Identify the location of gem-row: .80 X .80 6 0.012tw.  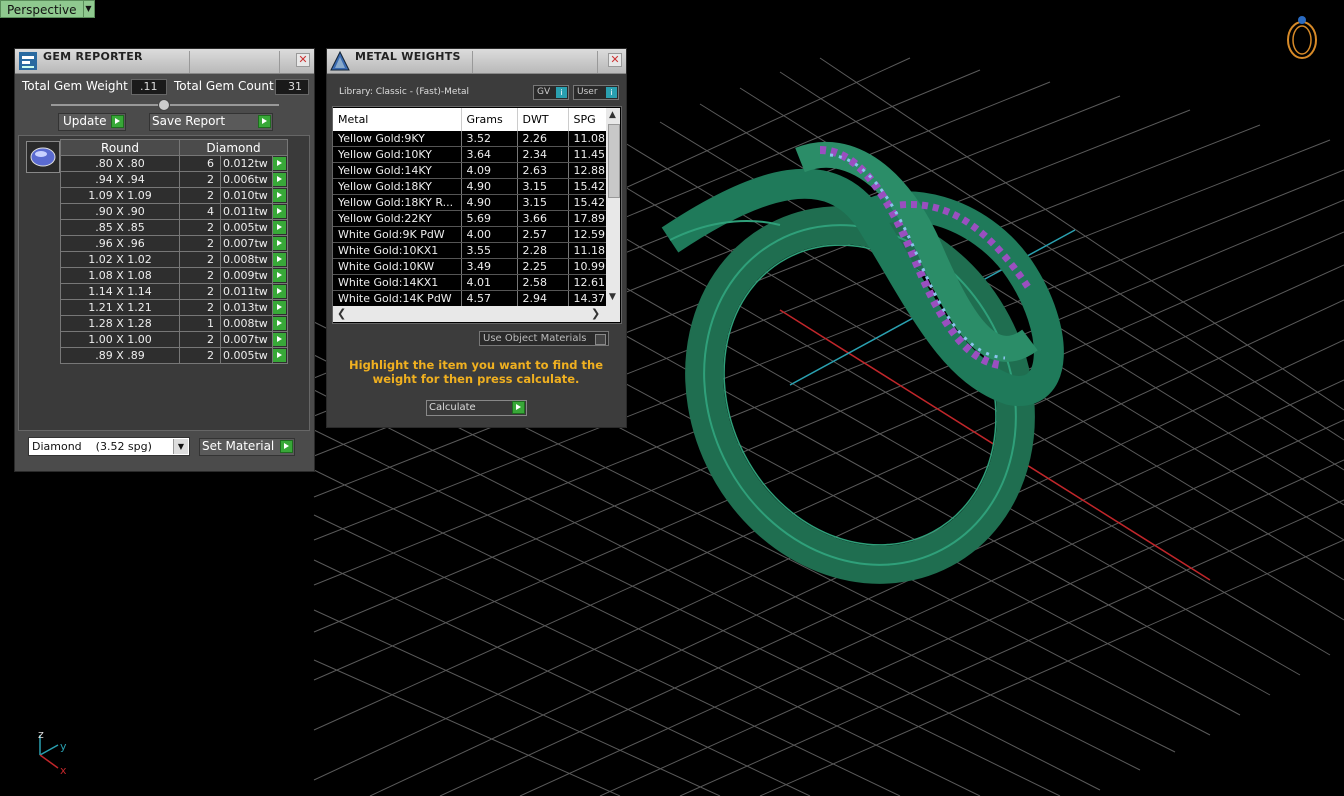
(174, 163).